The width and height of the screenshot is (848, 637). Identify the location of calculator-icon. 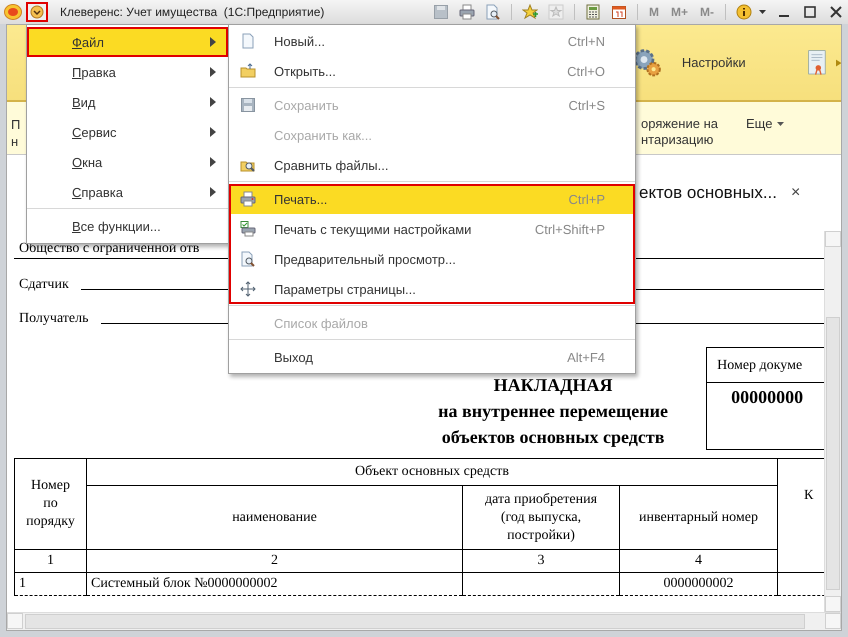
(592, 12).